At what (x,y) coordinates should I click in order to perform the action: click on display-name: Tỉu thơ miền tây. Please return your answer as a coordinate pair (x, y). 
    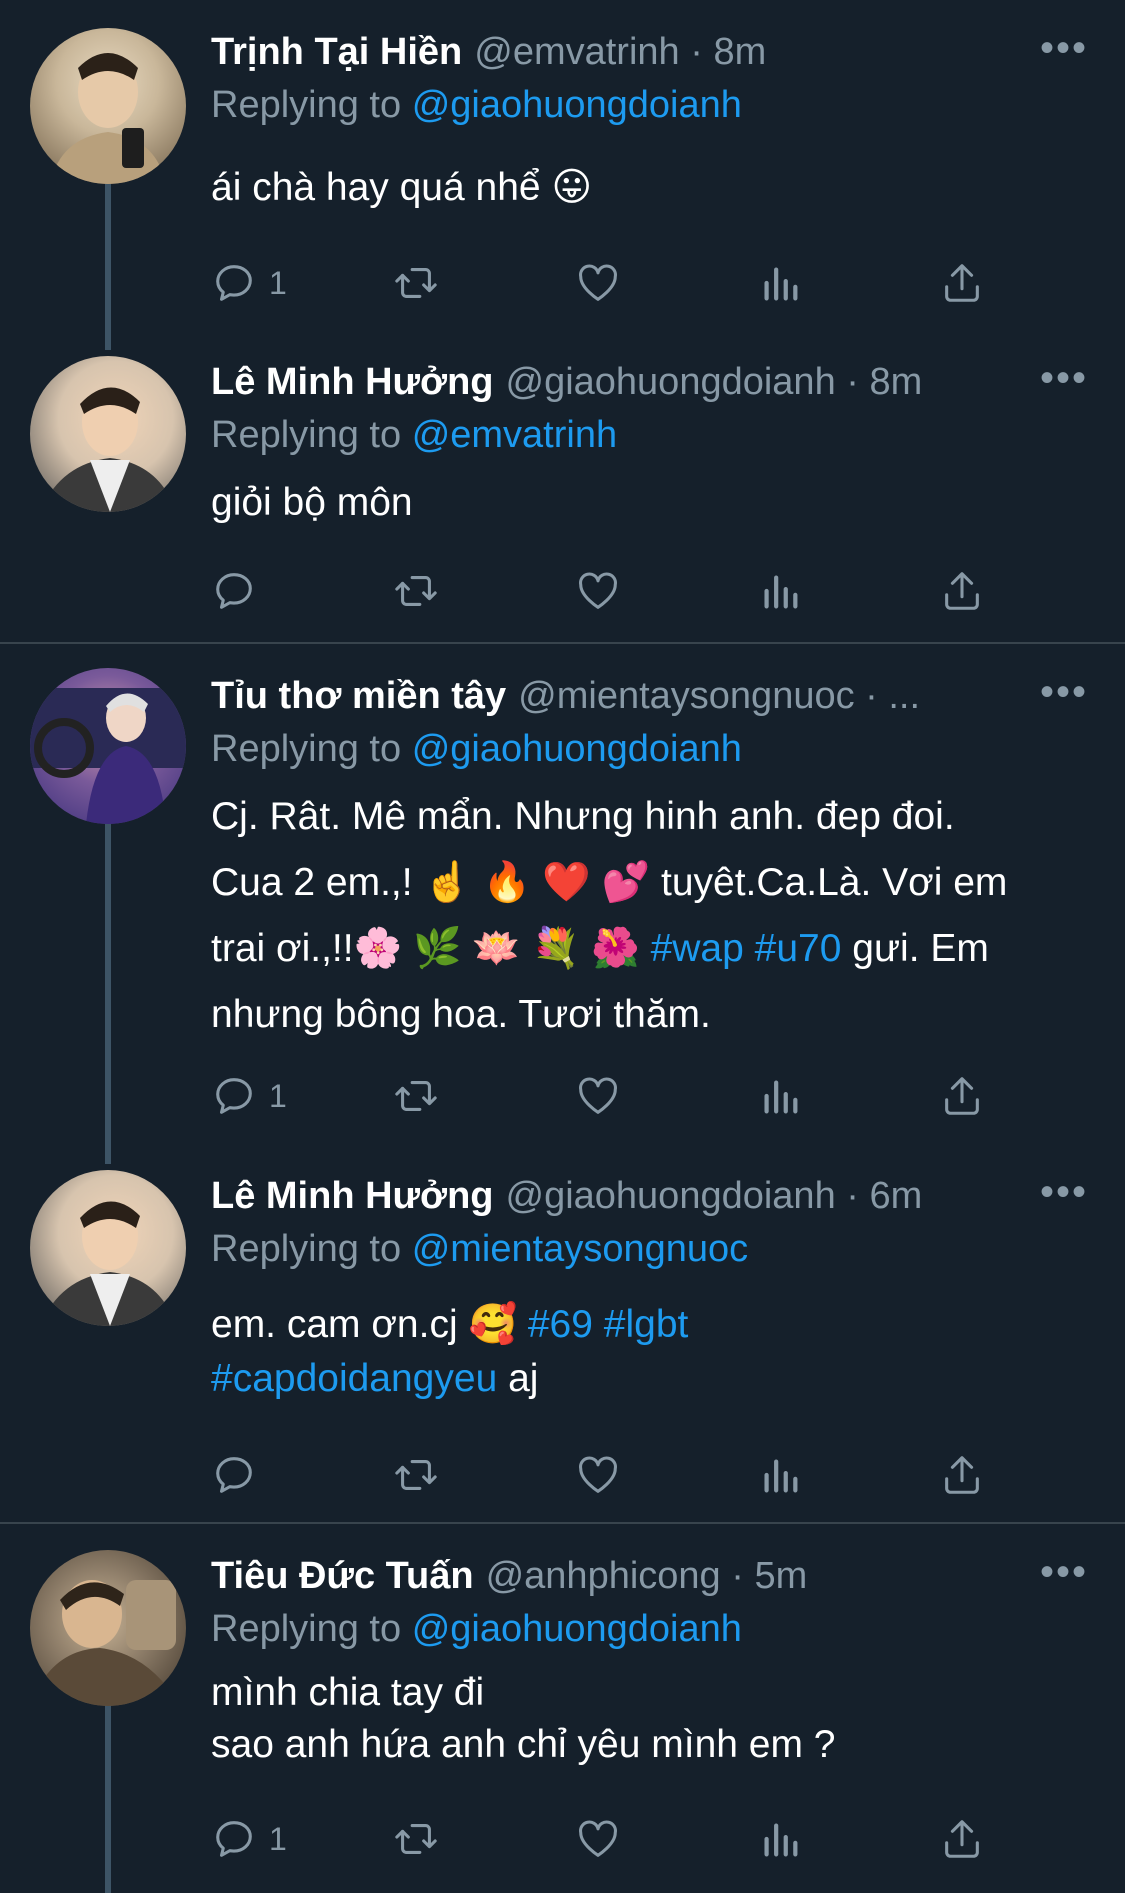
    Looking at the image, I should click on (358, 696).